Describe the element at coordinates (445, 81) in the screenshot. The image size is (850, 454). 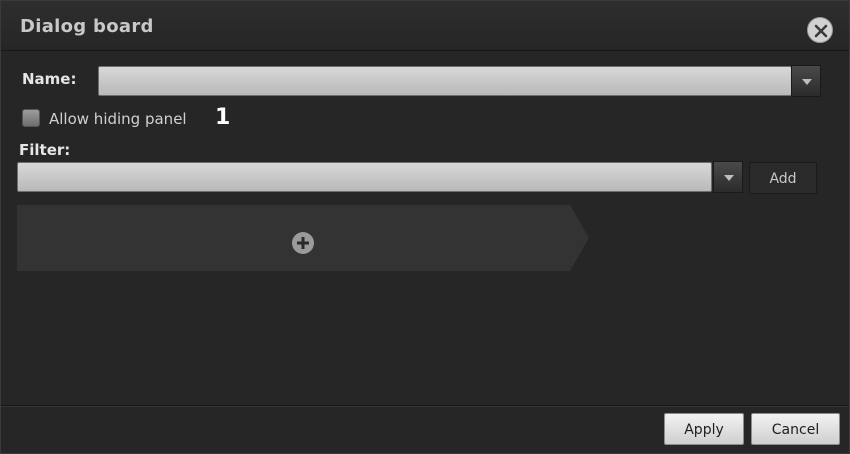
I see `name-input` at that location.